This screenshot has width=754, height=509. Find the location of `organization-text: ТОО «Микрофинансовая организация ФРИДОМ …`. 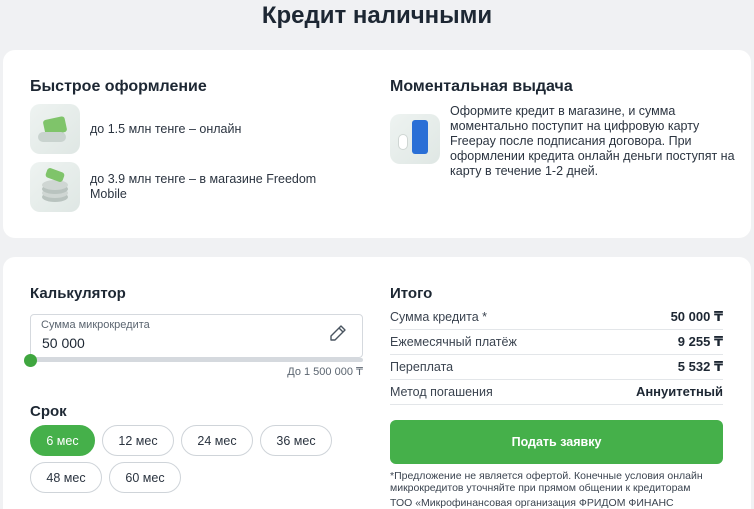

organization-text: ТОО «Микрофинансовая организация ФРИДОМ … is located at coordinates (532, 503).